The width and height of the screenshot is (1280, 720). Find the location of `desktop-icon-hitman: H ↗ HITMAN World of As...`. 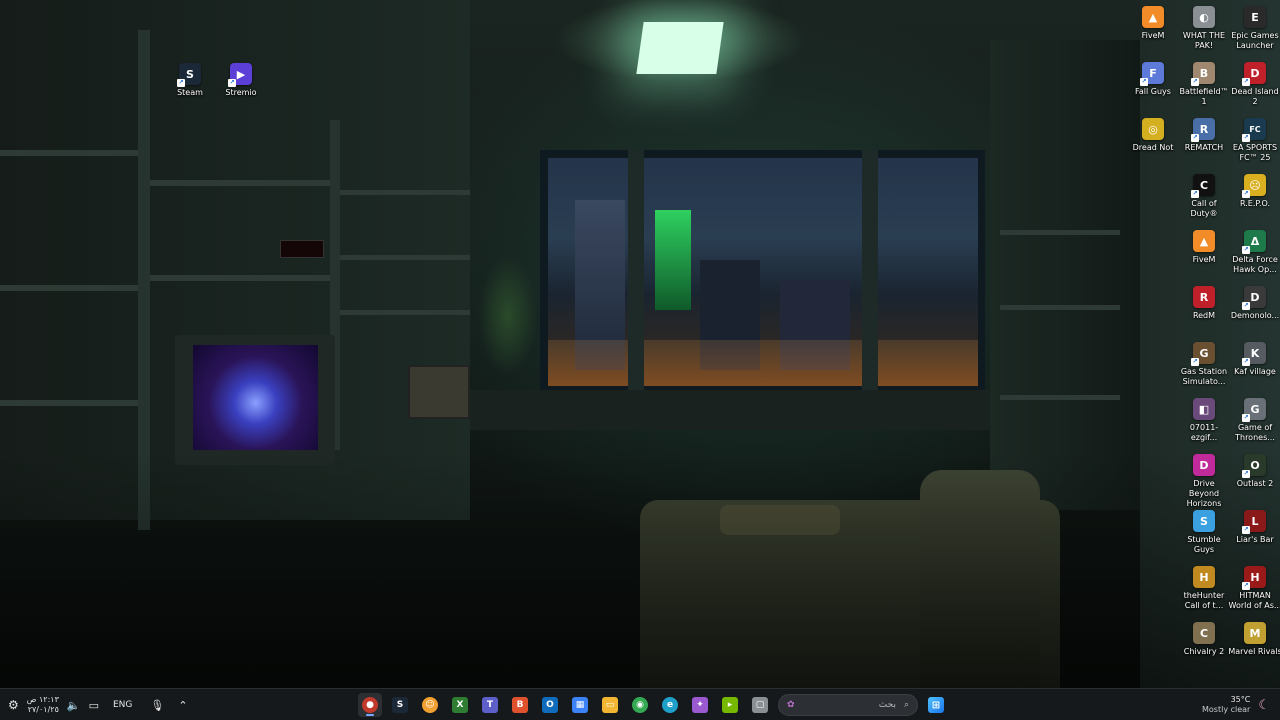

desktop-icon-hitman: H ↗ HITMAN World of As... is located at coordinates (1254, 588).